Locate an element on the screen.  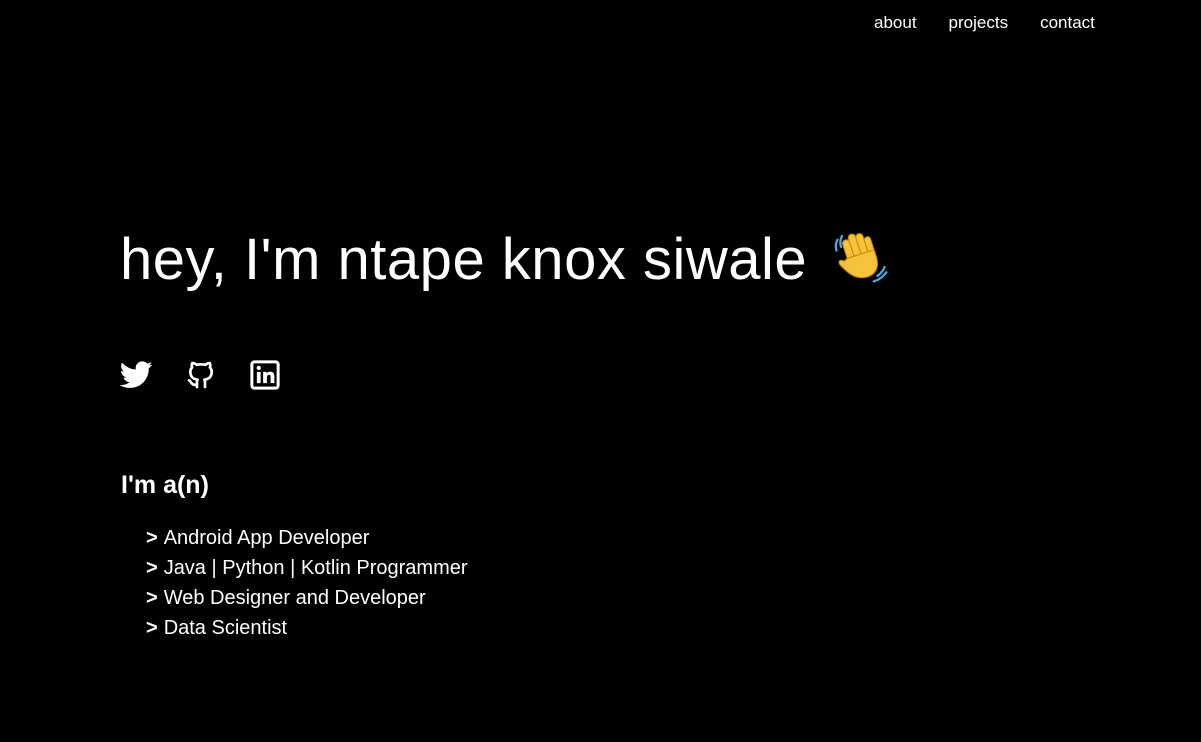
role-item: > Java | Python | Kotlin Programmer is located at coordinates (307, 568).